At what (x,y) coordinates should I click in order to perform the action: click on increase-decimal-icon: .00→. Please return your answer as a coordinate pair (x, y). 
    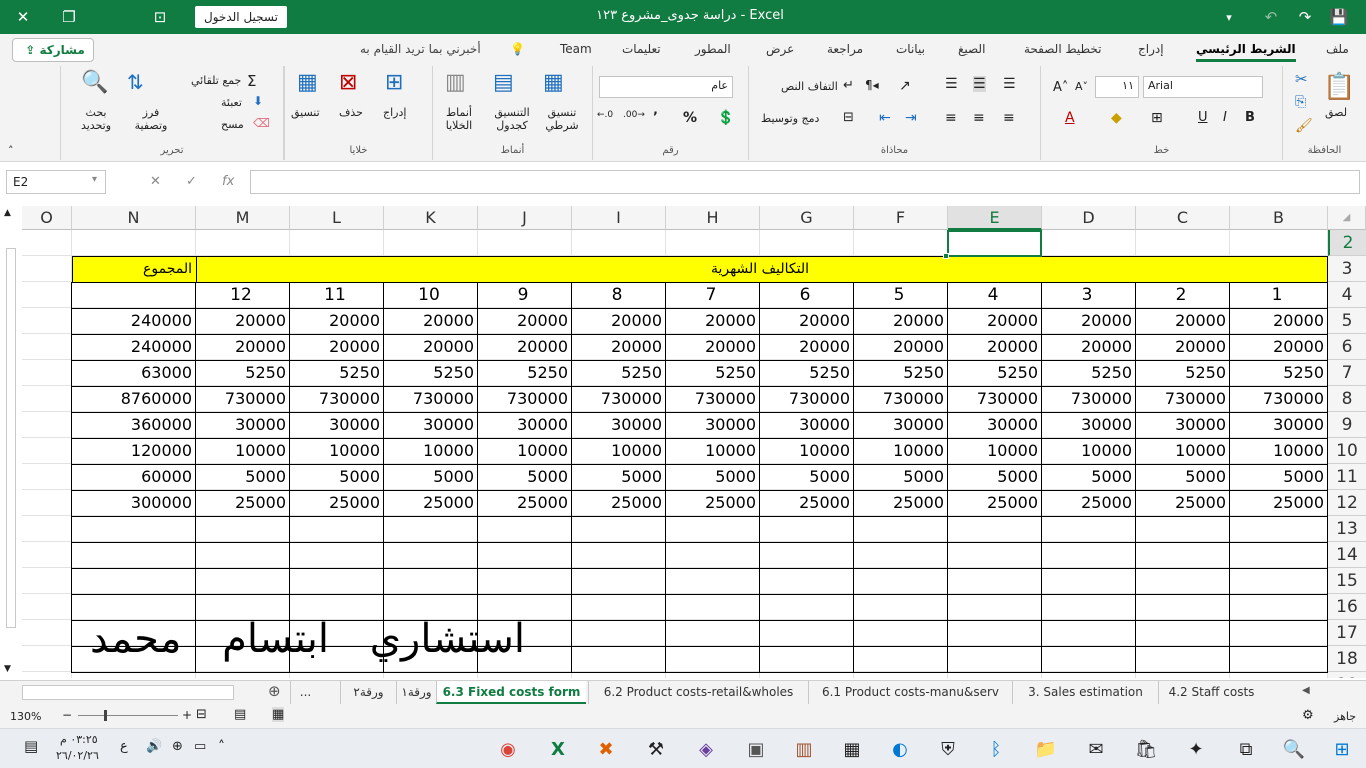
    Looking at the image, I should click on (634, 115).